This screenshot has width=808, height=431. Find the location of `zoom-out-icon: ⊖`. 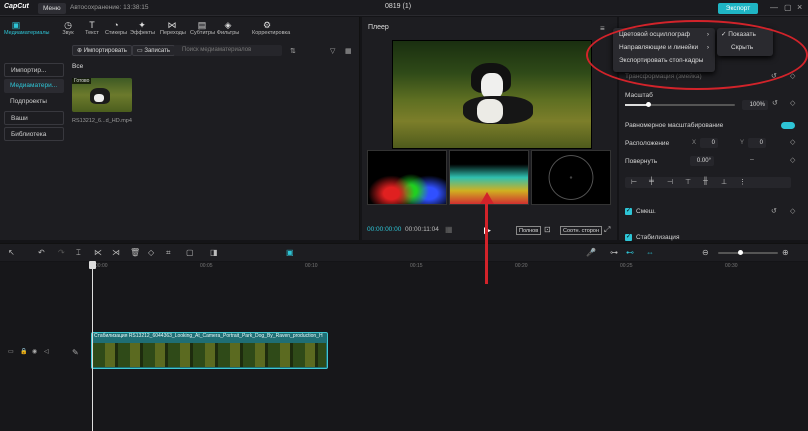

zoom-out-icon: ⊖ is located at coordinates (705, 252).